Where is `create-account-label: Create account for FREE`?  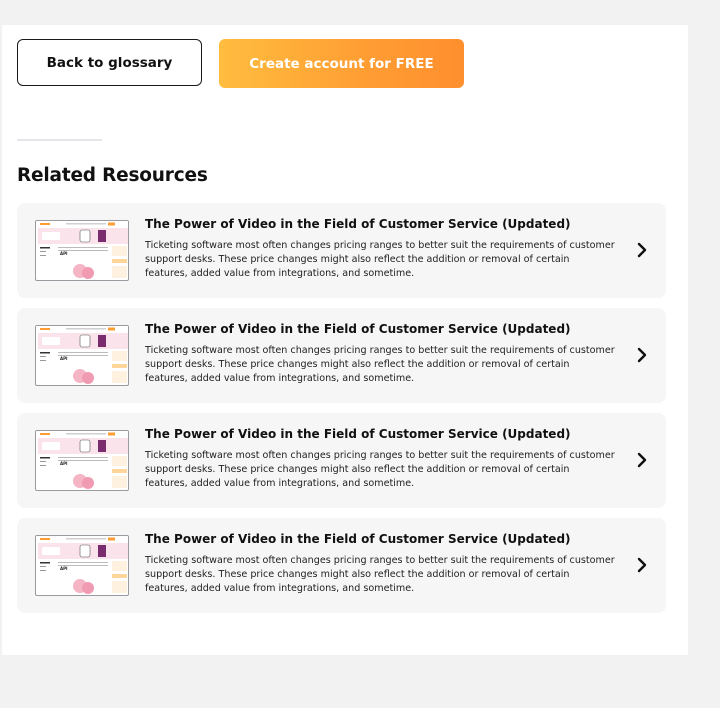
create-account-label: Create account for FREE is located at coordinates (341, 63).